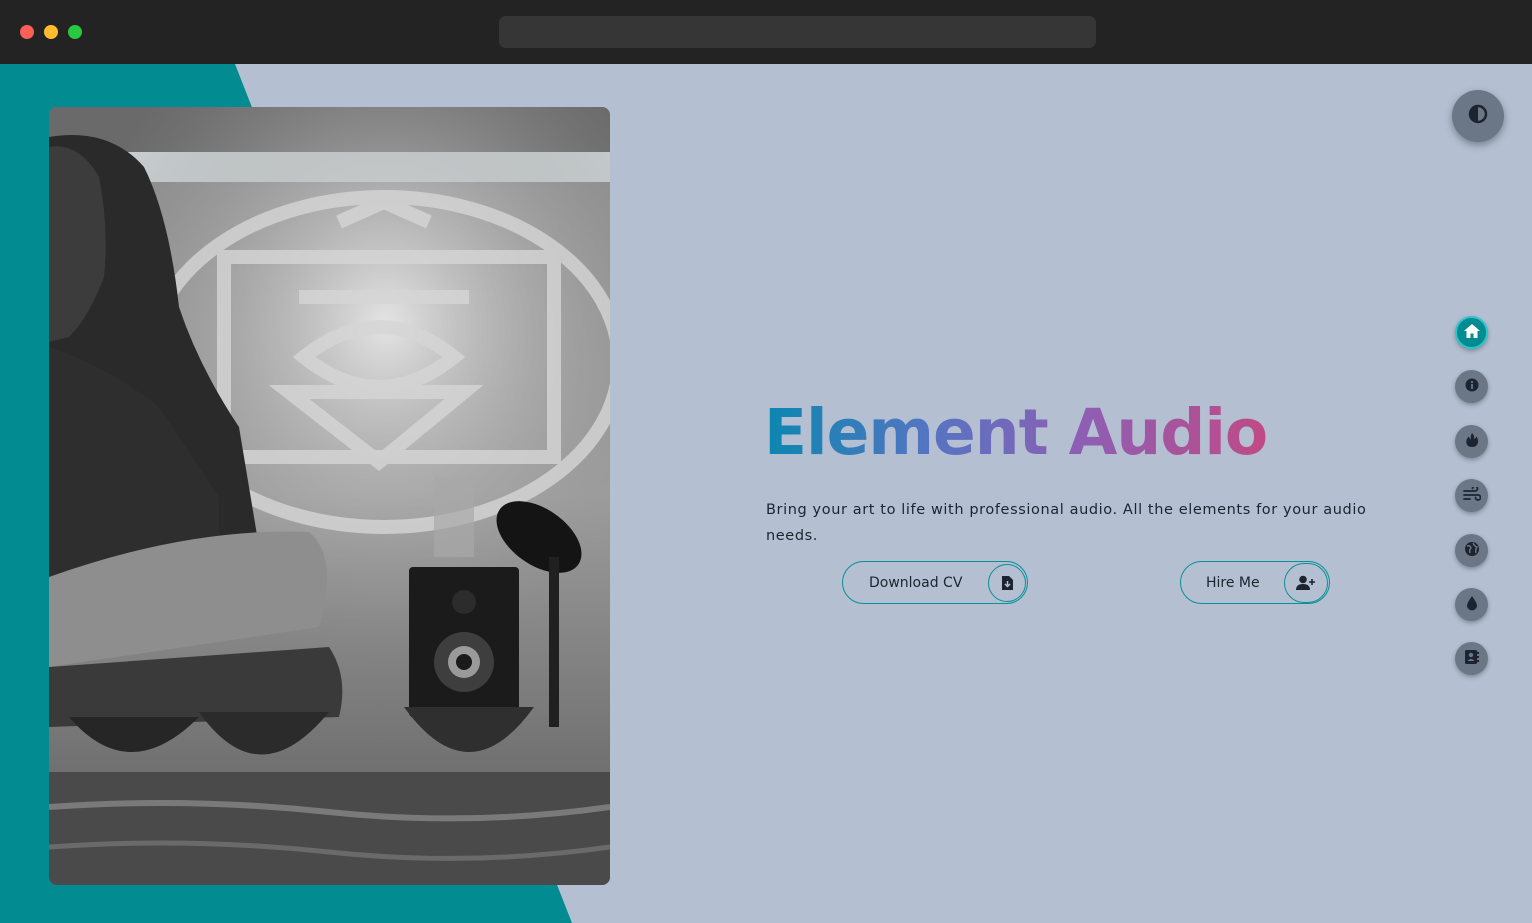  I want to click on hire-me-button: Hire Me, so click(1255, 582).